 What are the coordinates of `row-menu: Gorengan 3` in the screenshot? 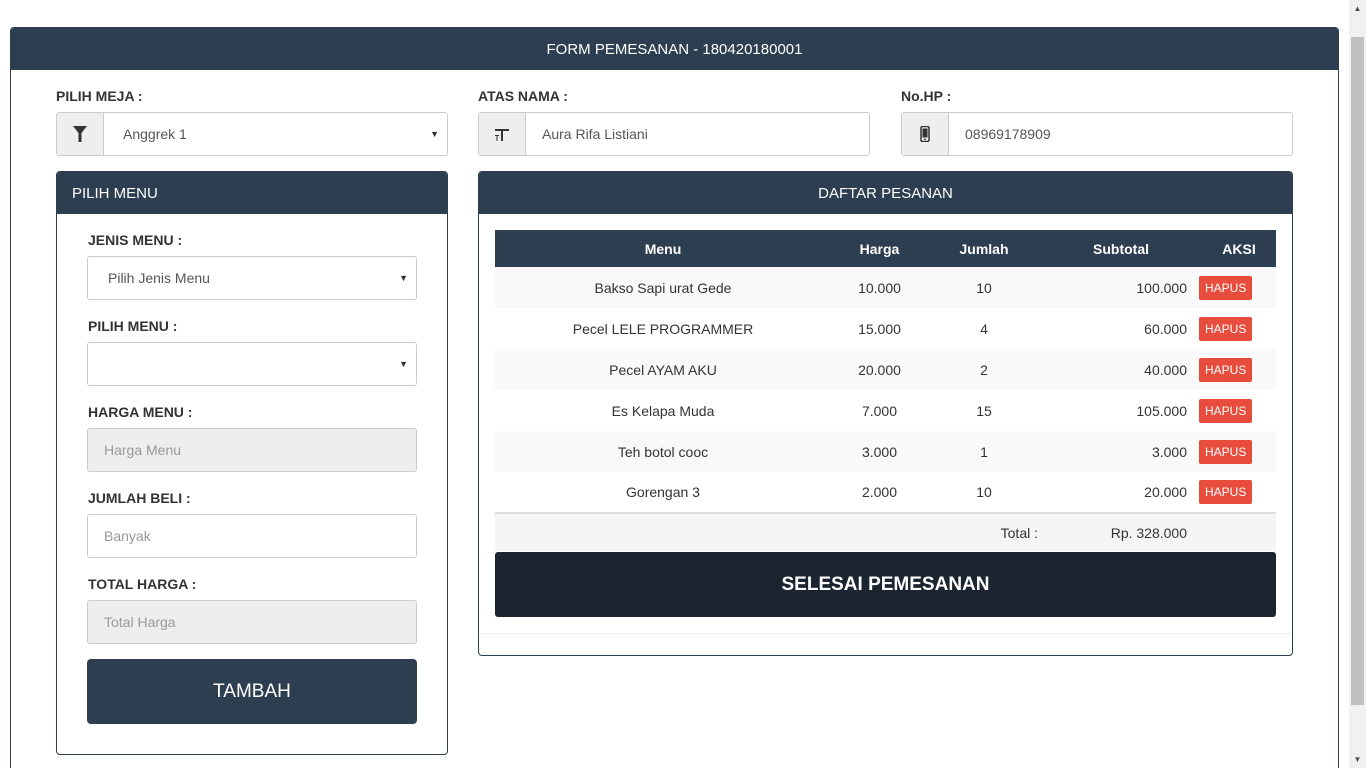 It's located at (663, 492).